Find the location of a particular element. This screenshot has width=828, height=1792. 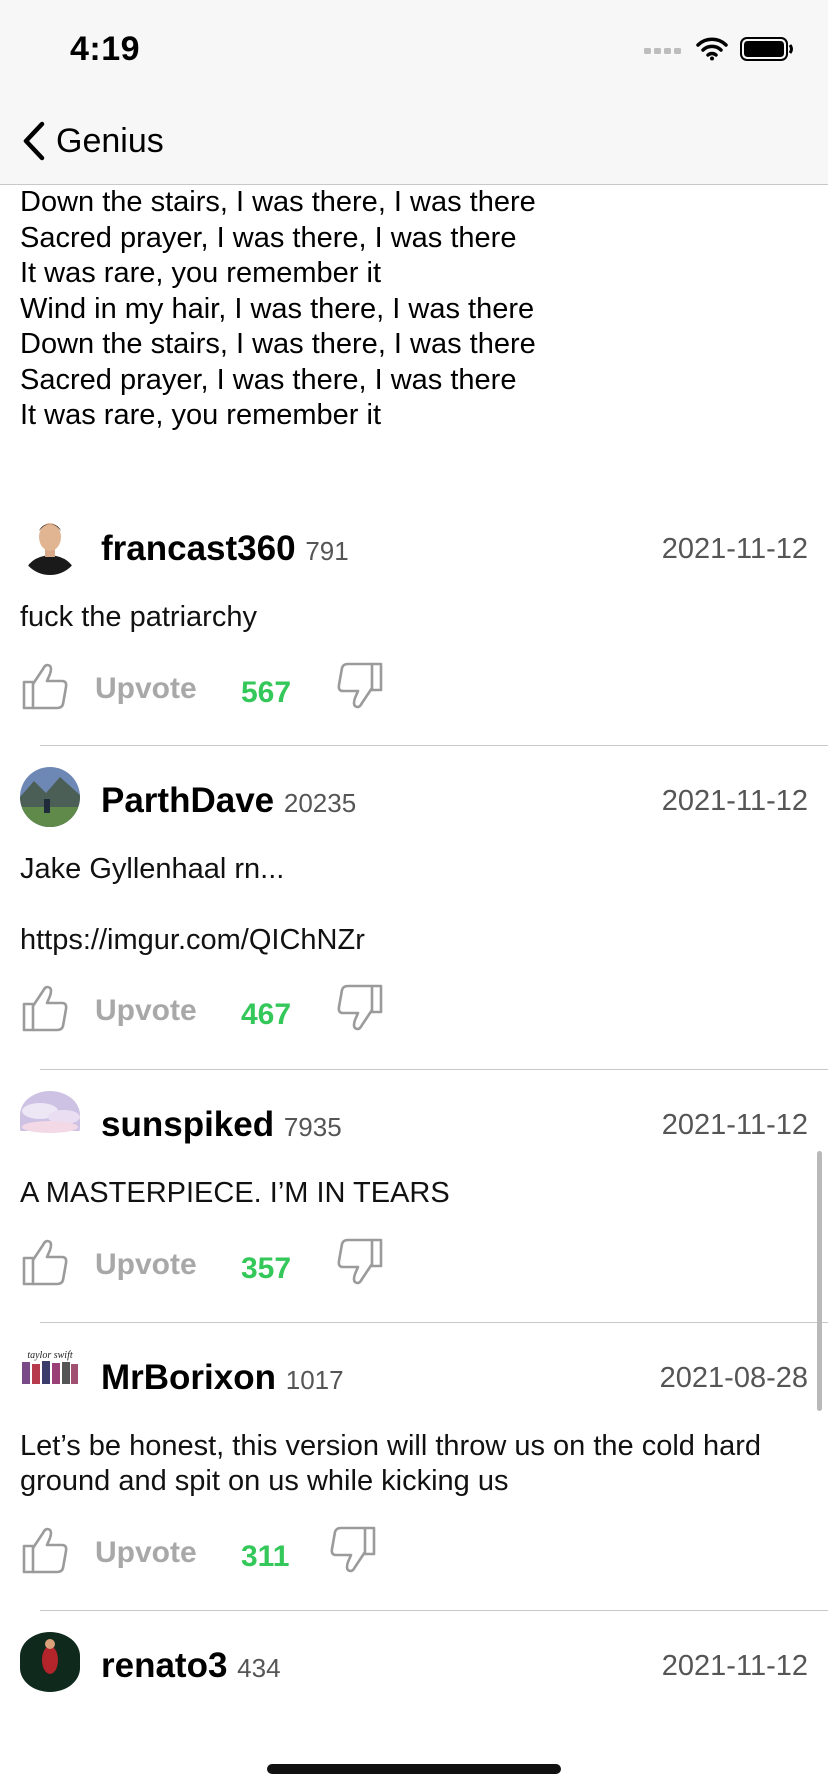

comment-header: francast360 791 2021-11-12 is located at coordinates (414, 545).